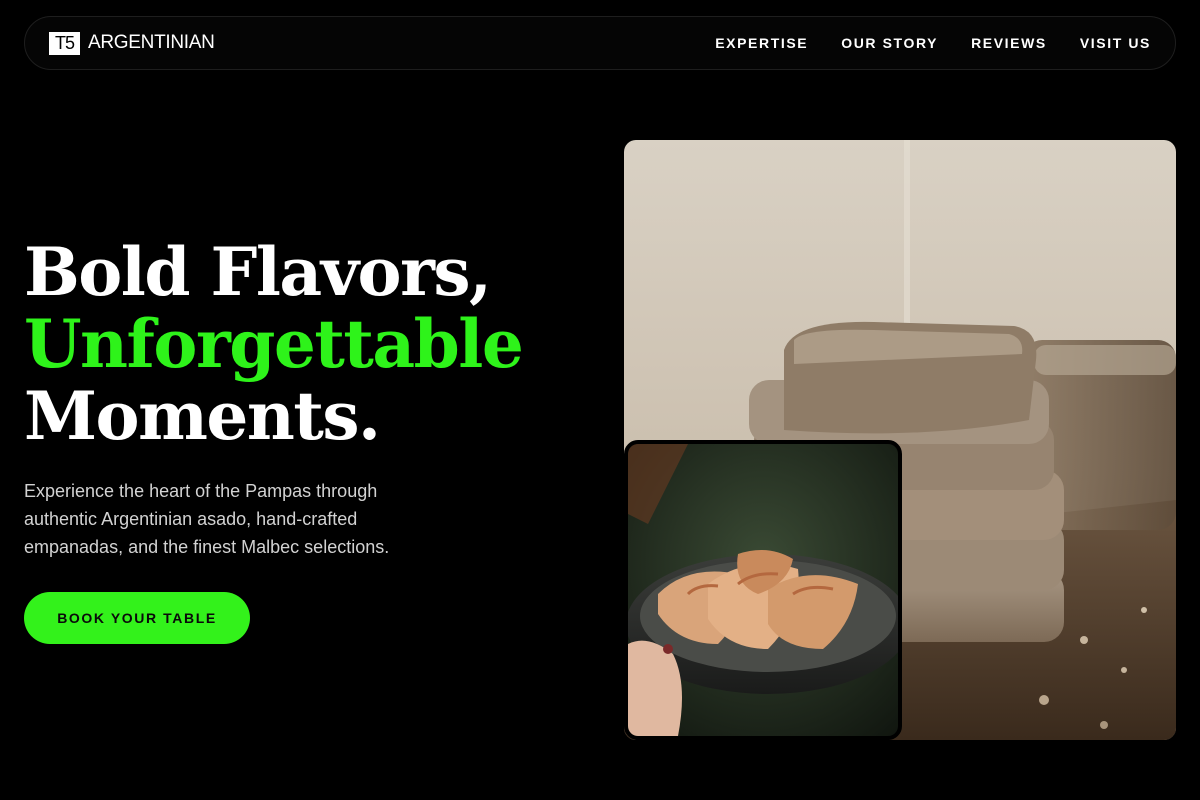  I want to click on brand-name: ARGENTINIAN, so click(151, 42).